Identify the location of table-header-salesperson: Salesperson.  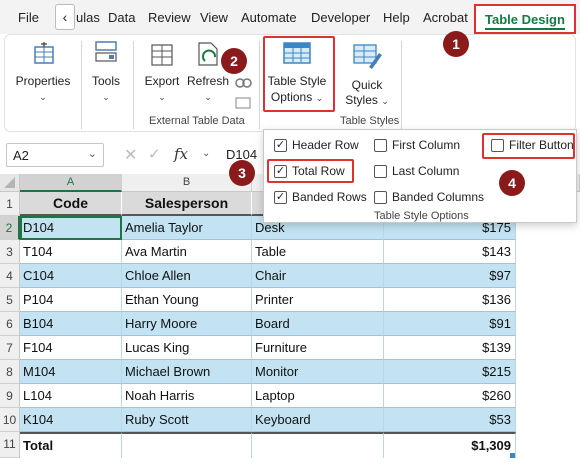
(187, 204).